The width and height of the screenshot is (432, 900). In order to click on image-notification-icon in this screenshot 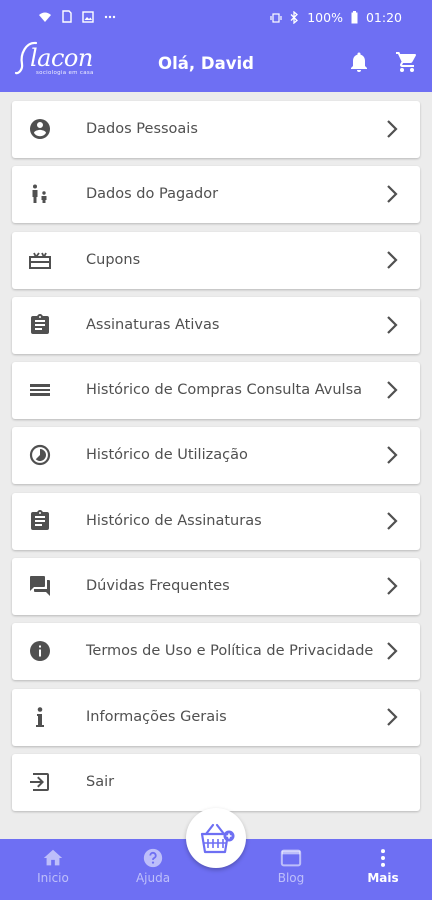, I will do `click(88, 16)`.